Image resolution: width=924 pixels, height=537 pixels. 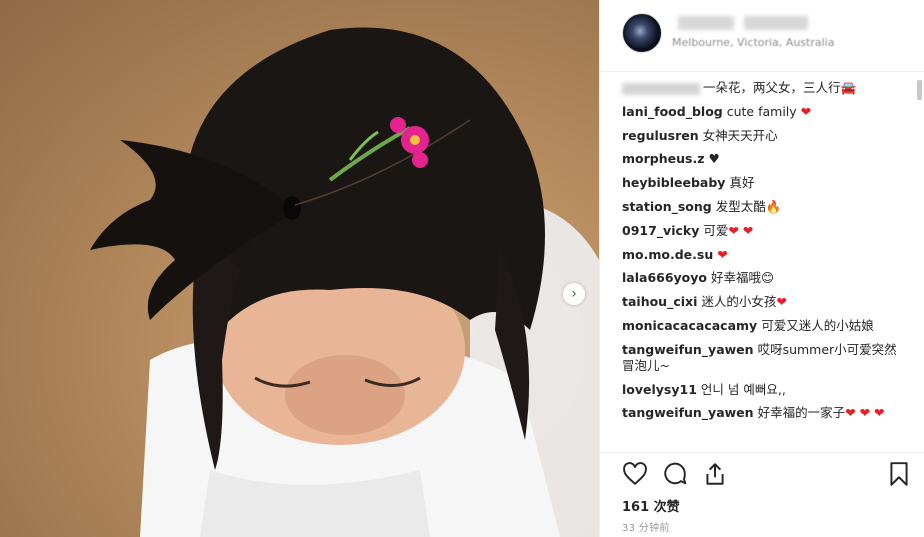 What do you see at coordinates (672, 111) in the screenshot?
I see `comment-username: lani_food_blog` at bounding box center [672, 111].